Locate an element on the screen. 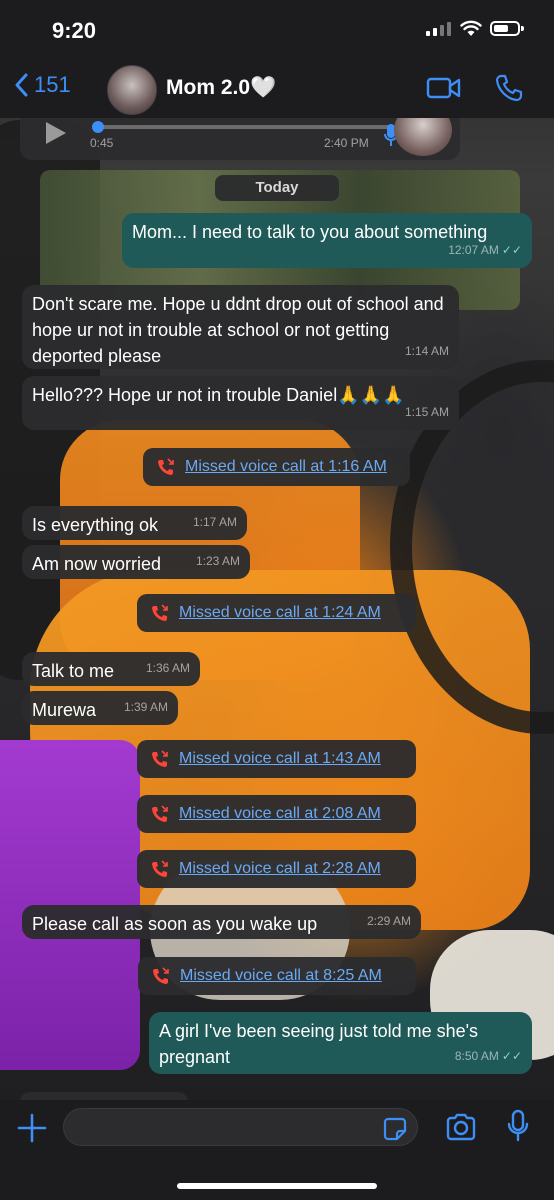 Image resolution: width=554 pixels, height=1200 pixels. message-bubble-incoming: Talk to me 1:36 AM is located at coordinates (111, 669).